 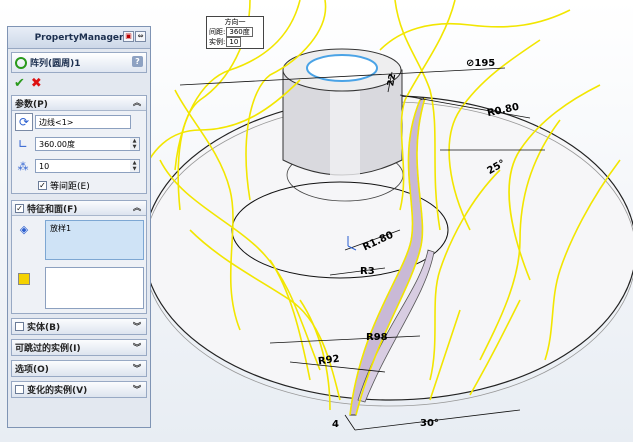 I want to click on pattern-axis-field: 边线<1>, so click(x=83, y=122).